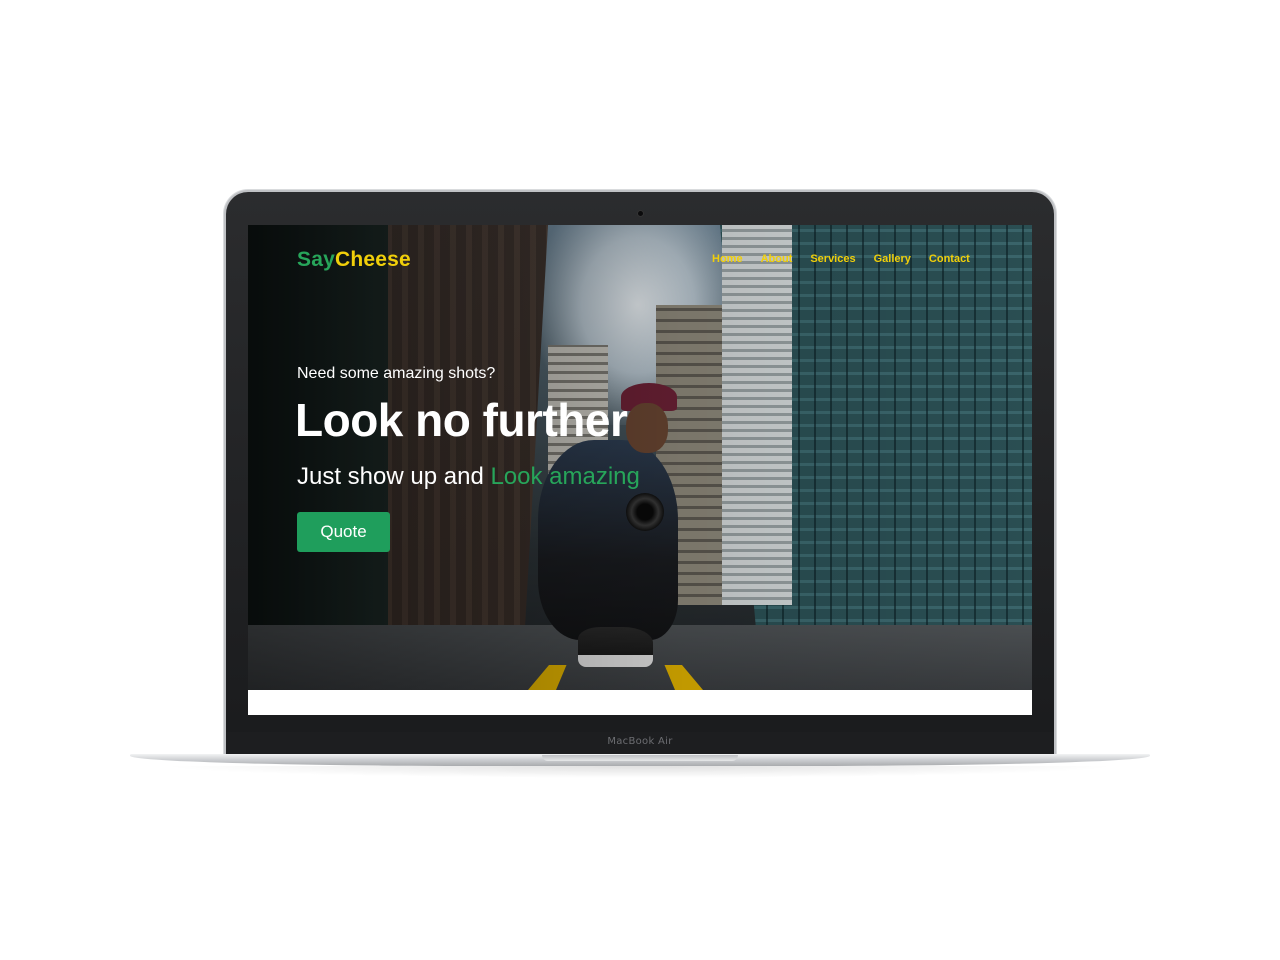 The height and width of the screenshot is (960, 1280). I want to click on main-nav: Home About Services Gallery Contact, so click(841, 259).